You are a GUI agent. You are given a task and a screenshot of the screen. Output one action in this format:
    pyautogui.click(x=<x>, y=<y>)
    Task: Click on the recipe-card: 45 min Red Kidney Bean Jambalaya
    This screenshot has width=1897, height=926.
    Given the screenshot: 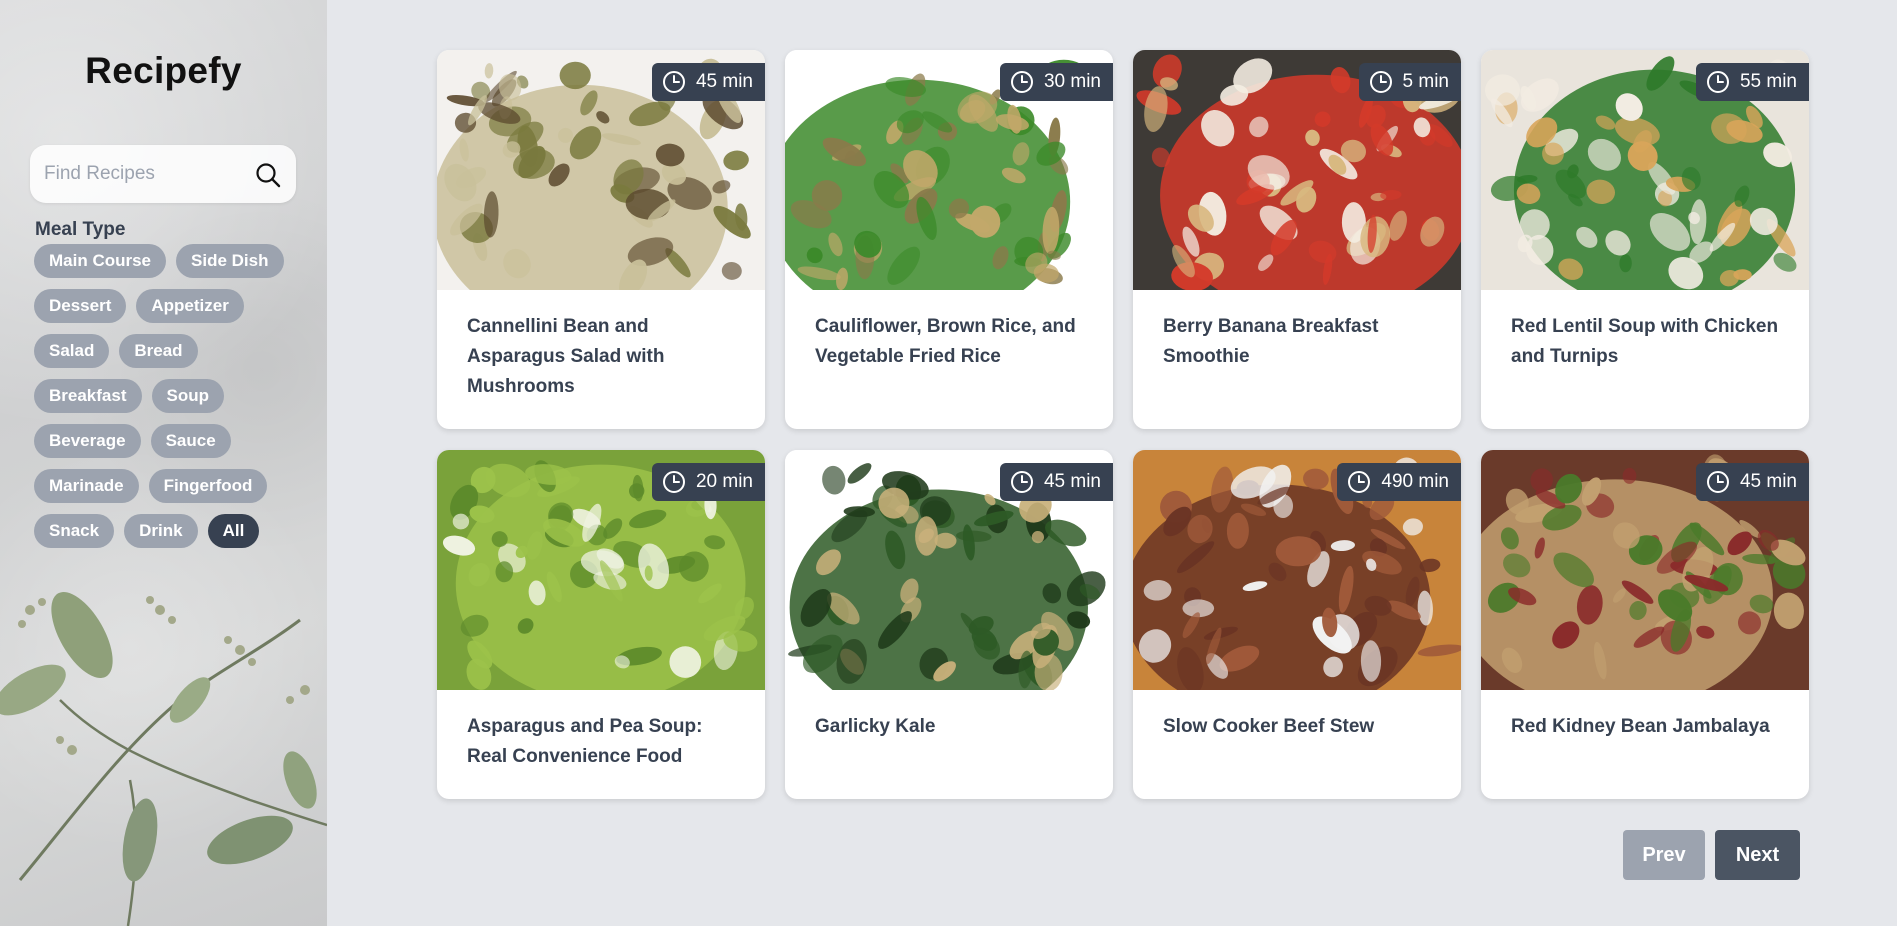 What is the action you would take?
    pyautogui.click(x=1645, y=624)
    